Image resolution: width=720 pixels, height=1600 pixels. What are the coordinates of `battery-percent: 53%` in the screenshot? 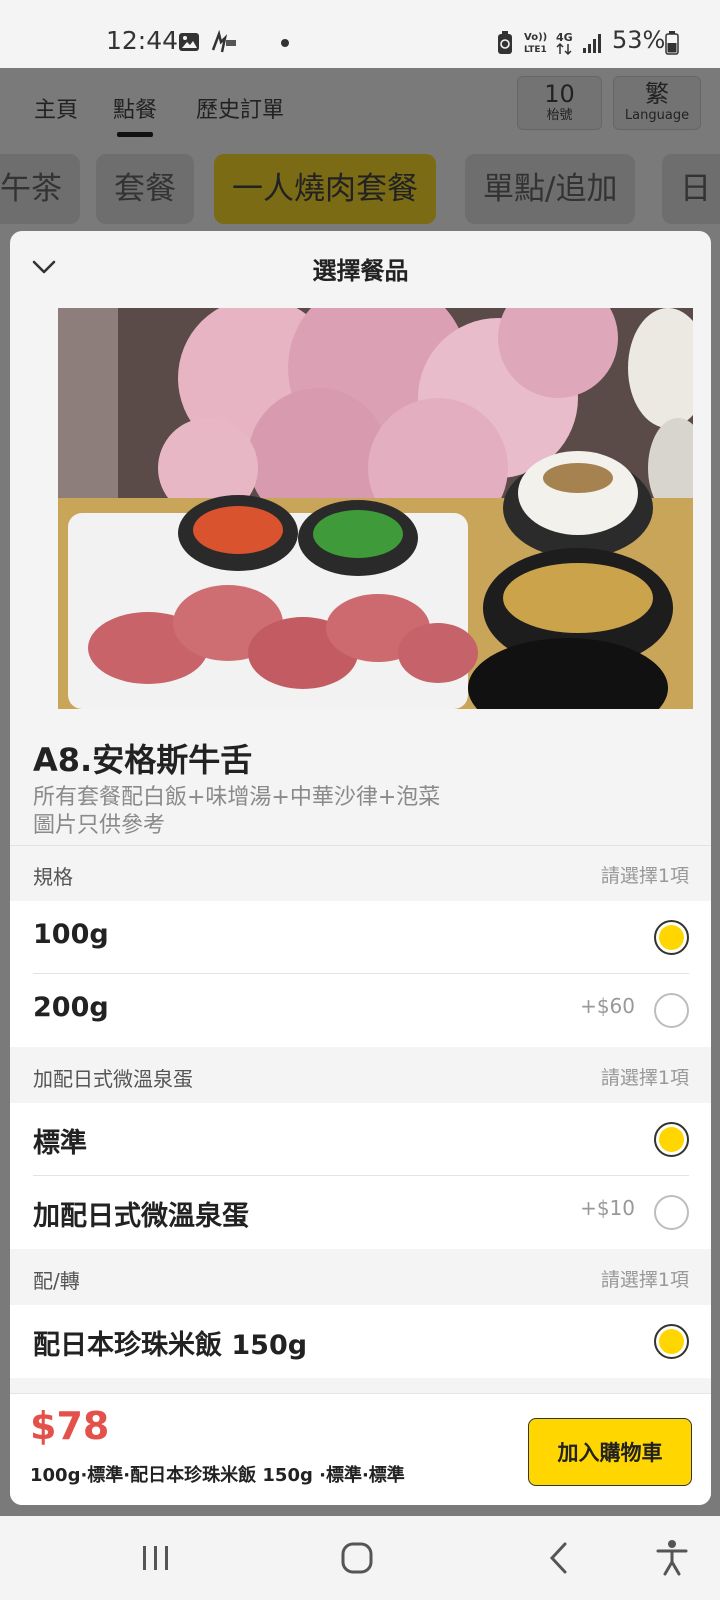 It's located at (639, 40).